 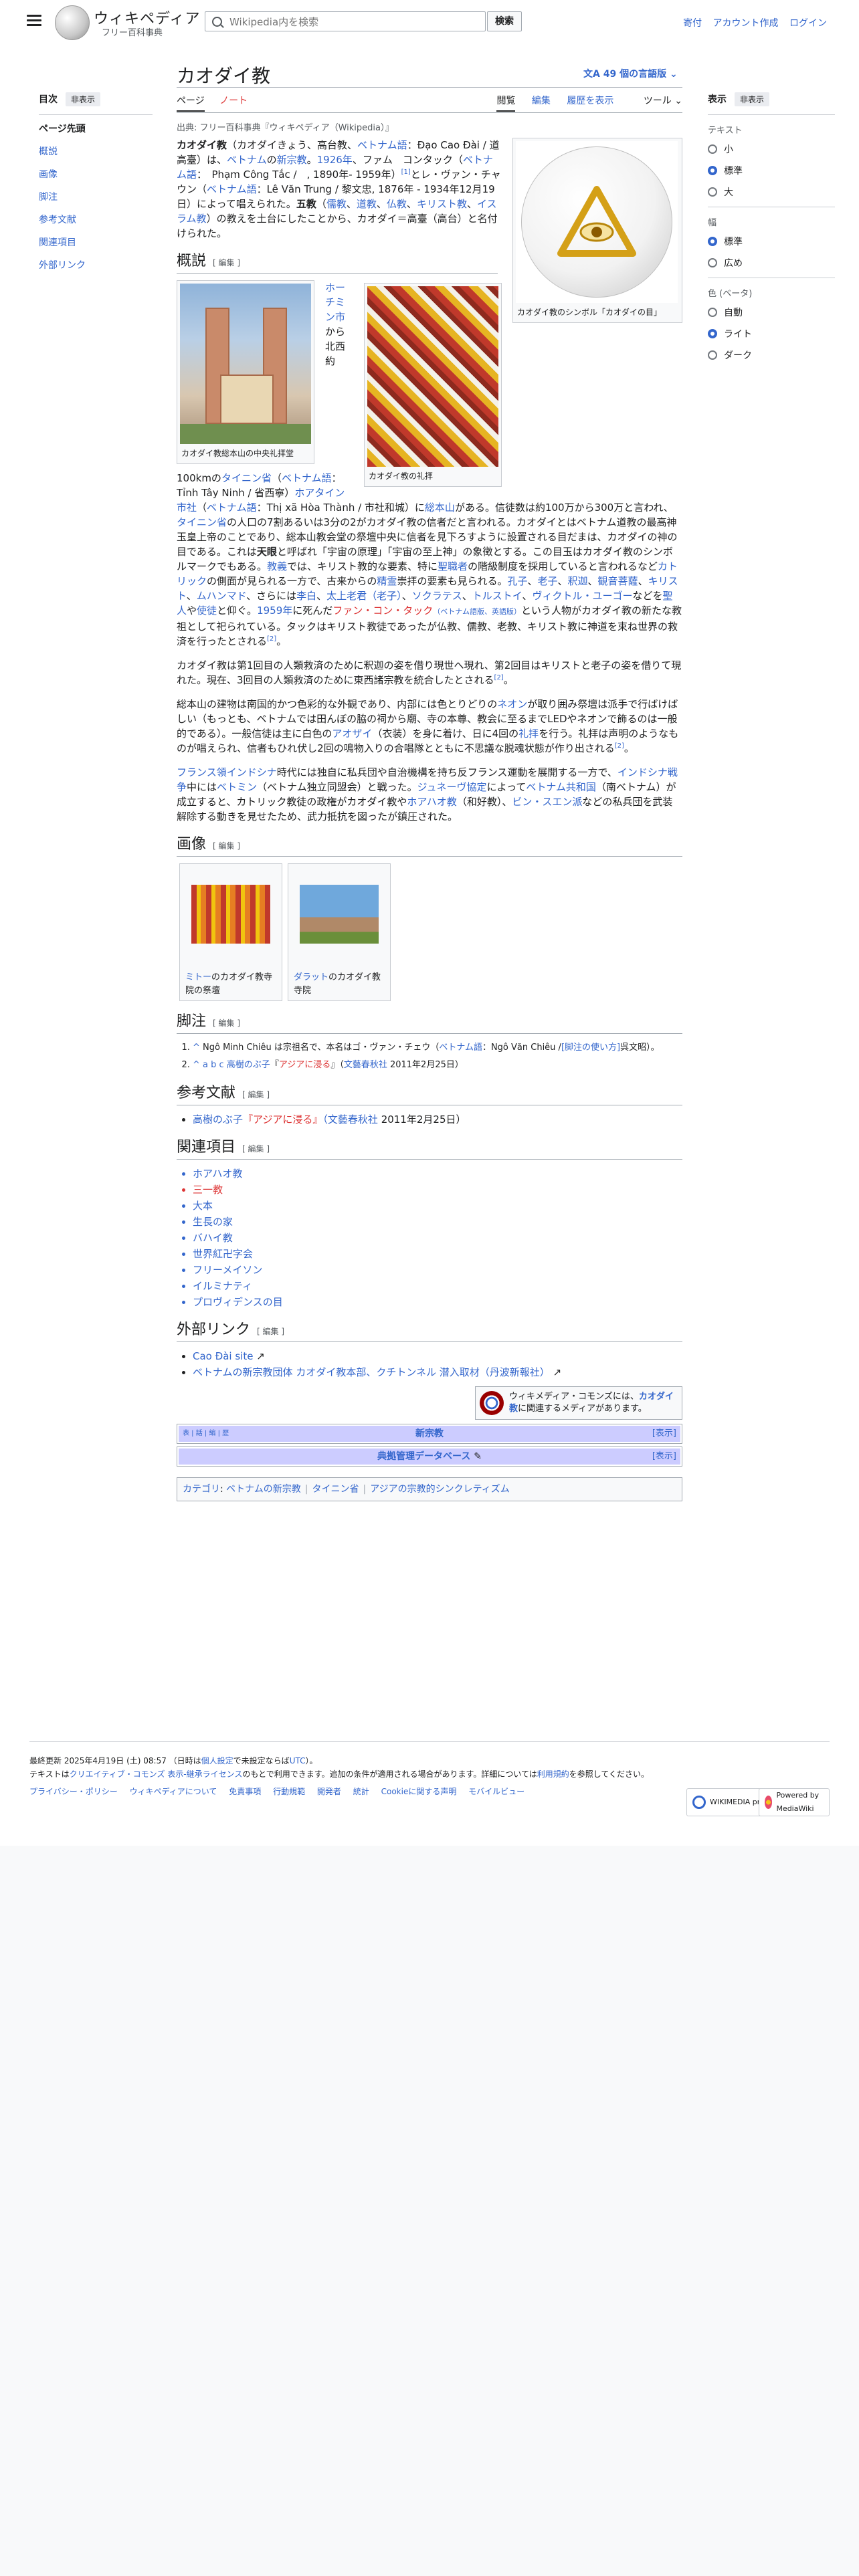 What do you see at coordinates (772, 241) in the screenshot?
I see `width-standard: 標準` at bounding box center [772, 241].